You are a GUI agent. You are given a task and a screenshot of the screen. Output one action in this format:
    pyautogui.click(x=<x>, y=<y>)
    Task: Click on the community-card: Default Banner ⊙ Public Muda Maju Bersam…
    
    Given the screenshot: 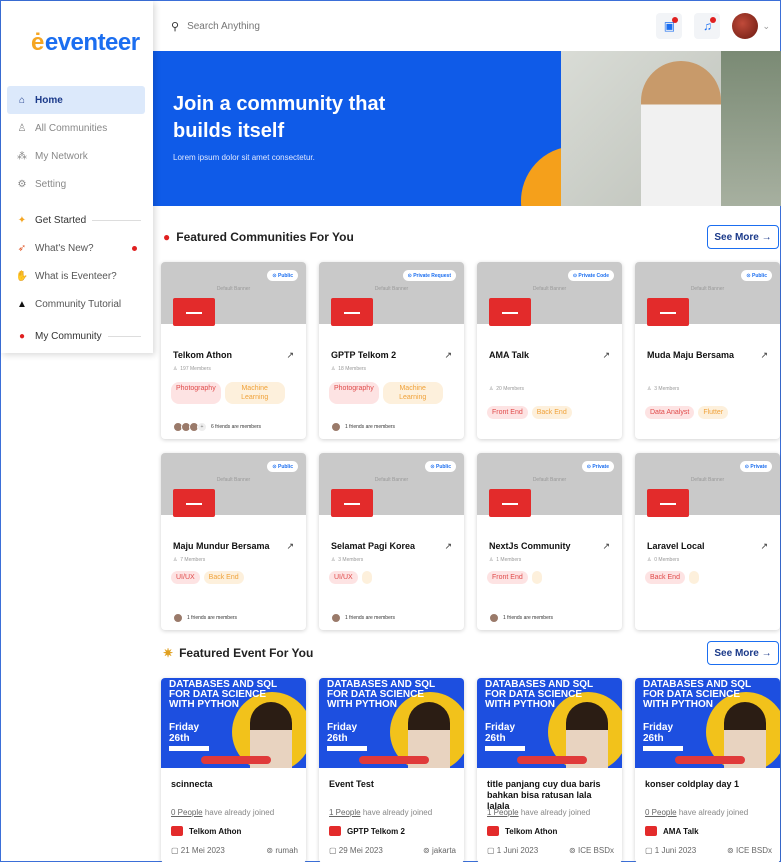 What is the action you would take?
    pyautogui.click(x=707, y=350)
    